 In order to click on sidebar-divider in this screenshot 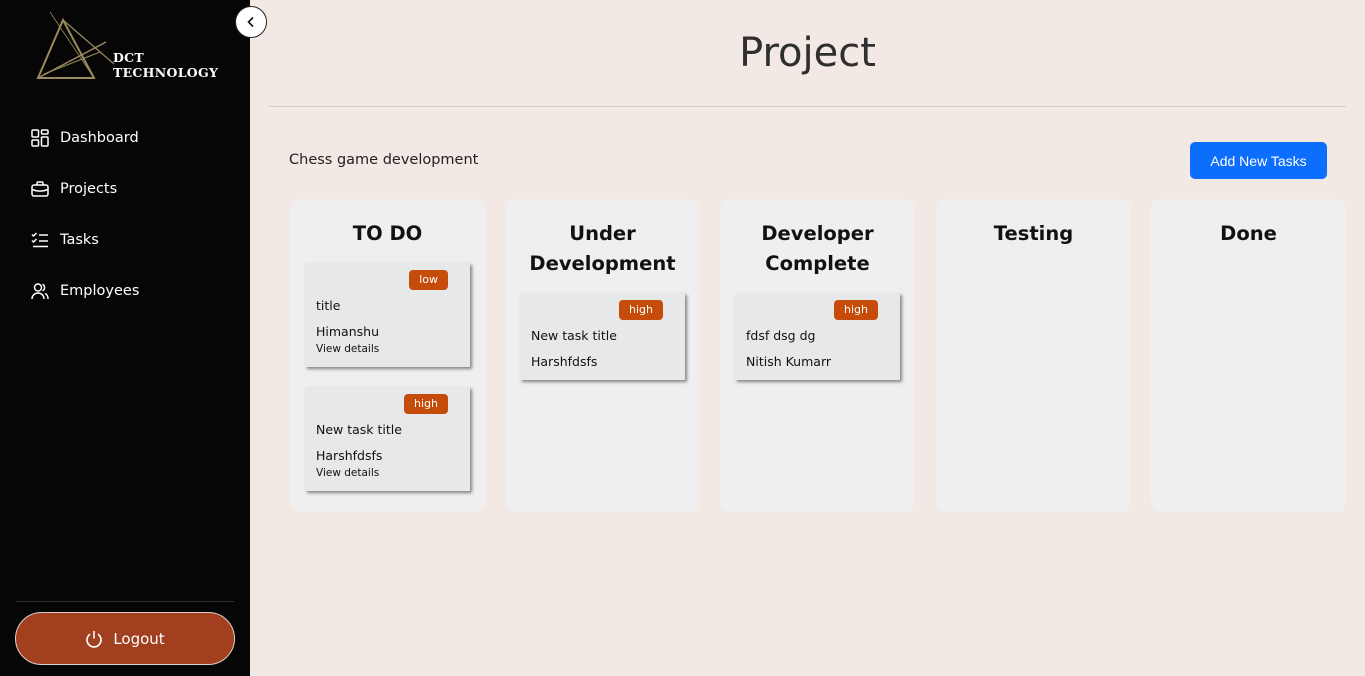, I will do `click(125, 601)`.